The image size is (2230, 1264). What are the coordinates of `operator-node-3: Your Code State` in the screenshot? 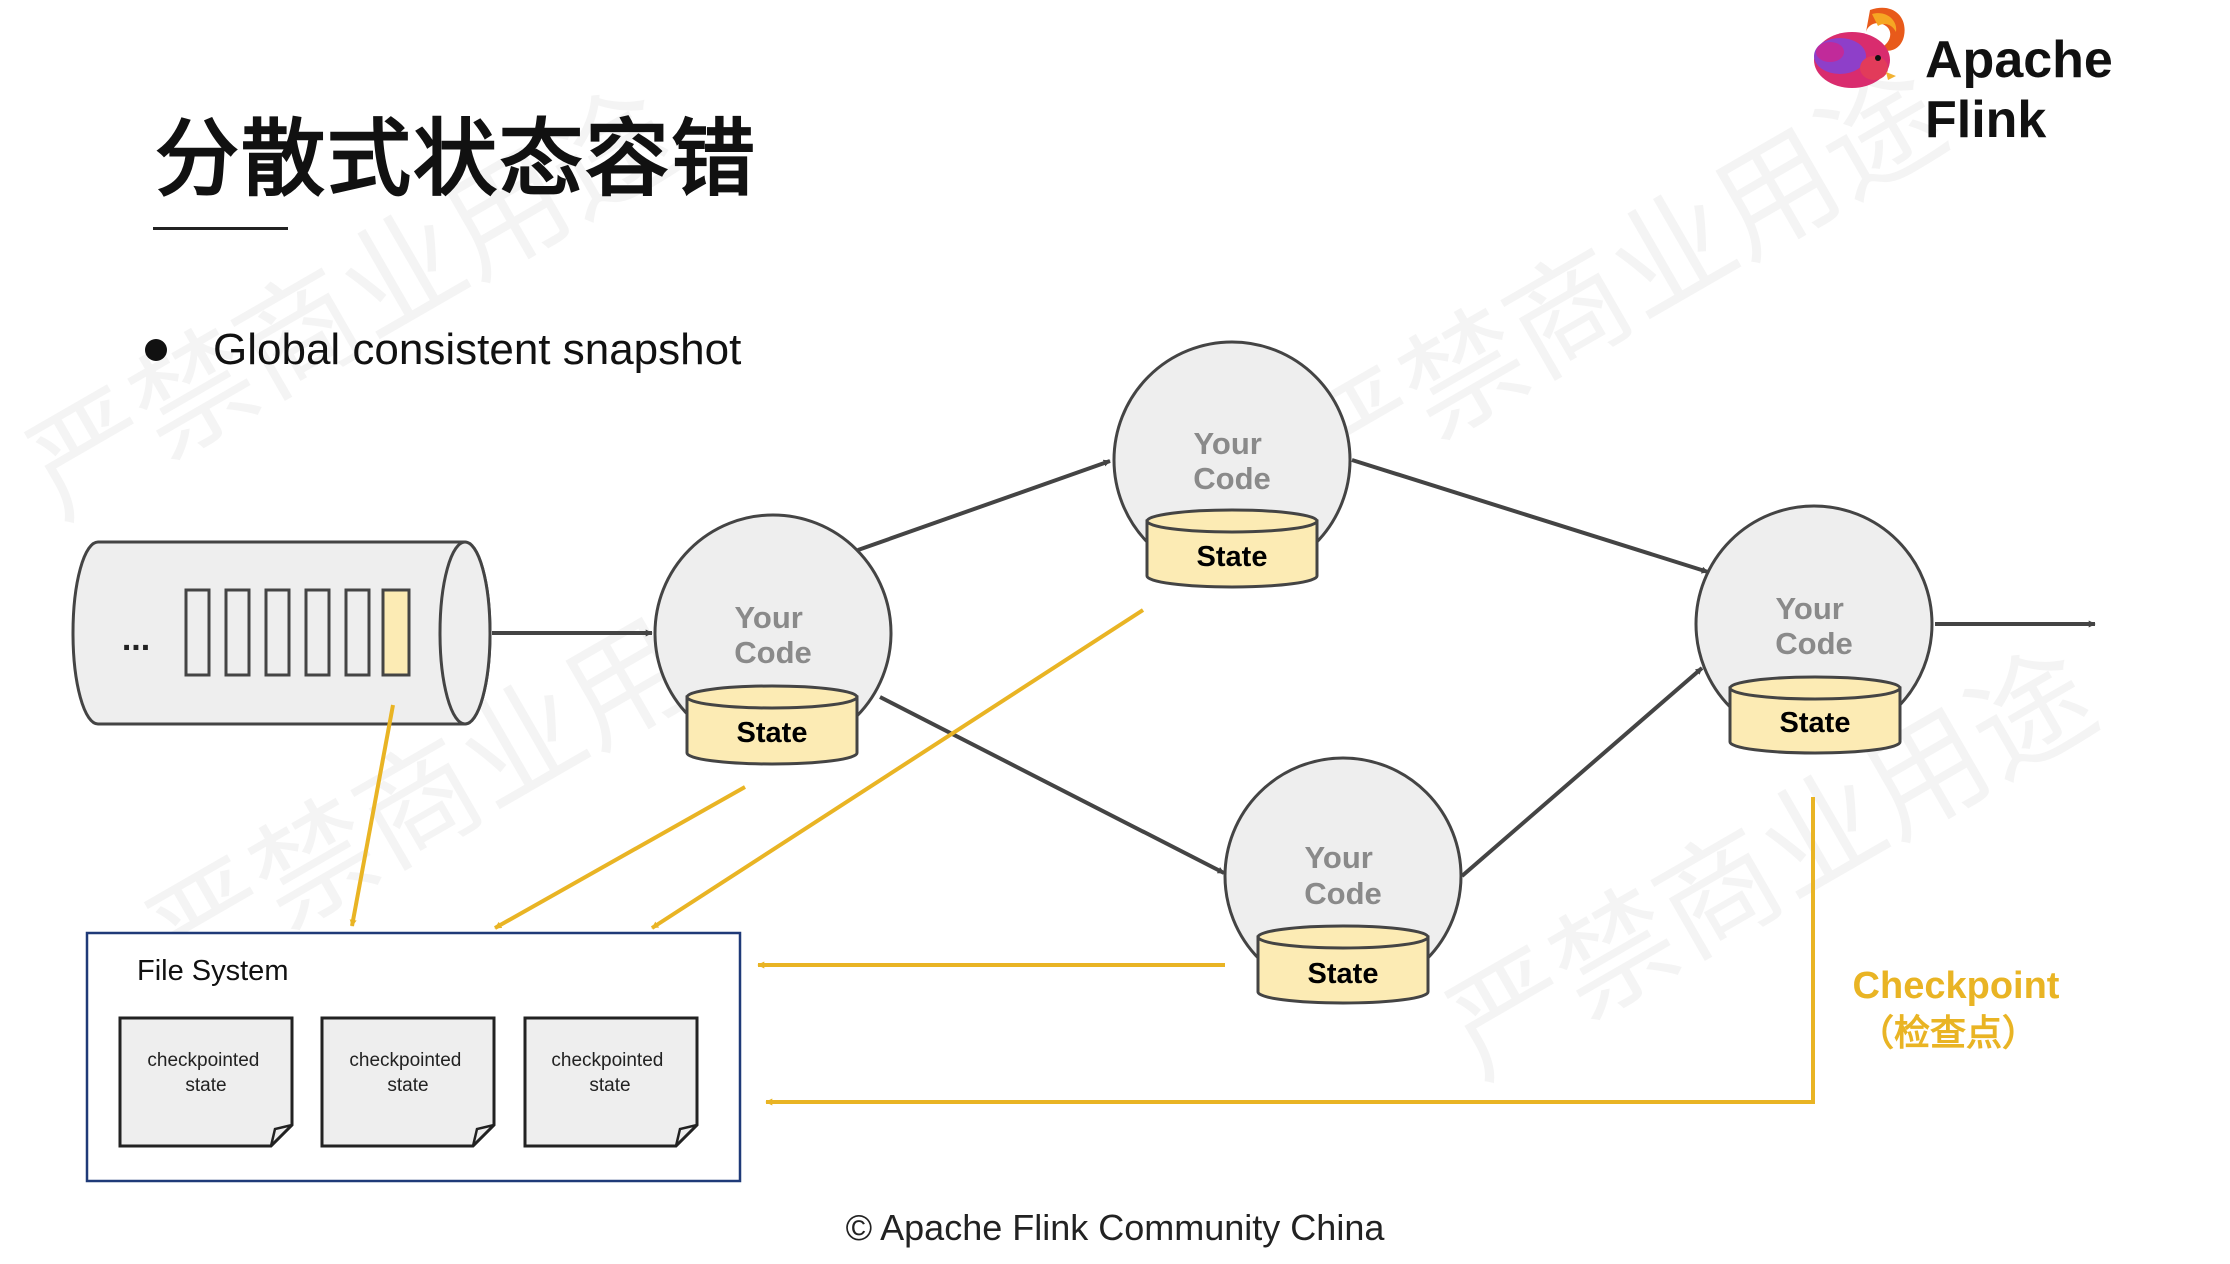 It's located at (1343, 880).